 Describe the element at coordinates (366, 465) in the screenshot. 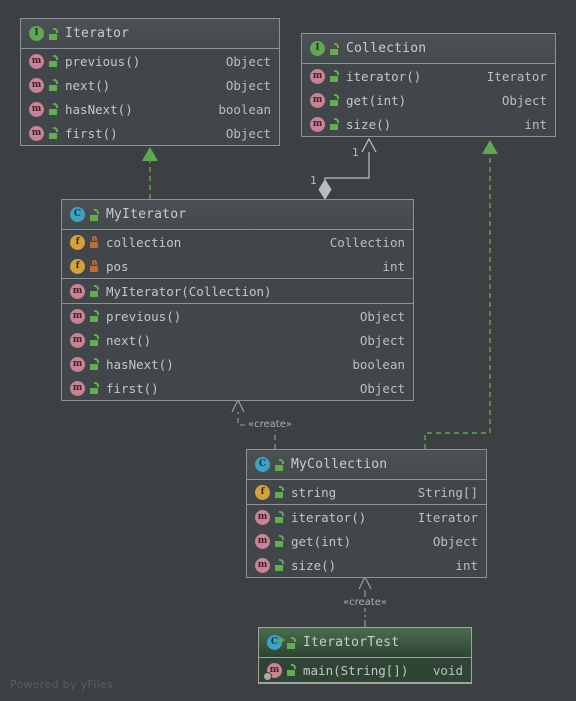

I see `node-header-mycollection: C MyCollection` at that location.